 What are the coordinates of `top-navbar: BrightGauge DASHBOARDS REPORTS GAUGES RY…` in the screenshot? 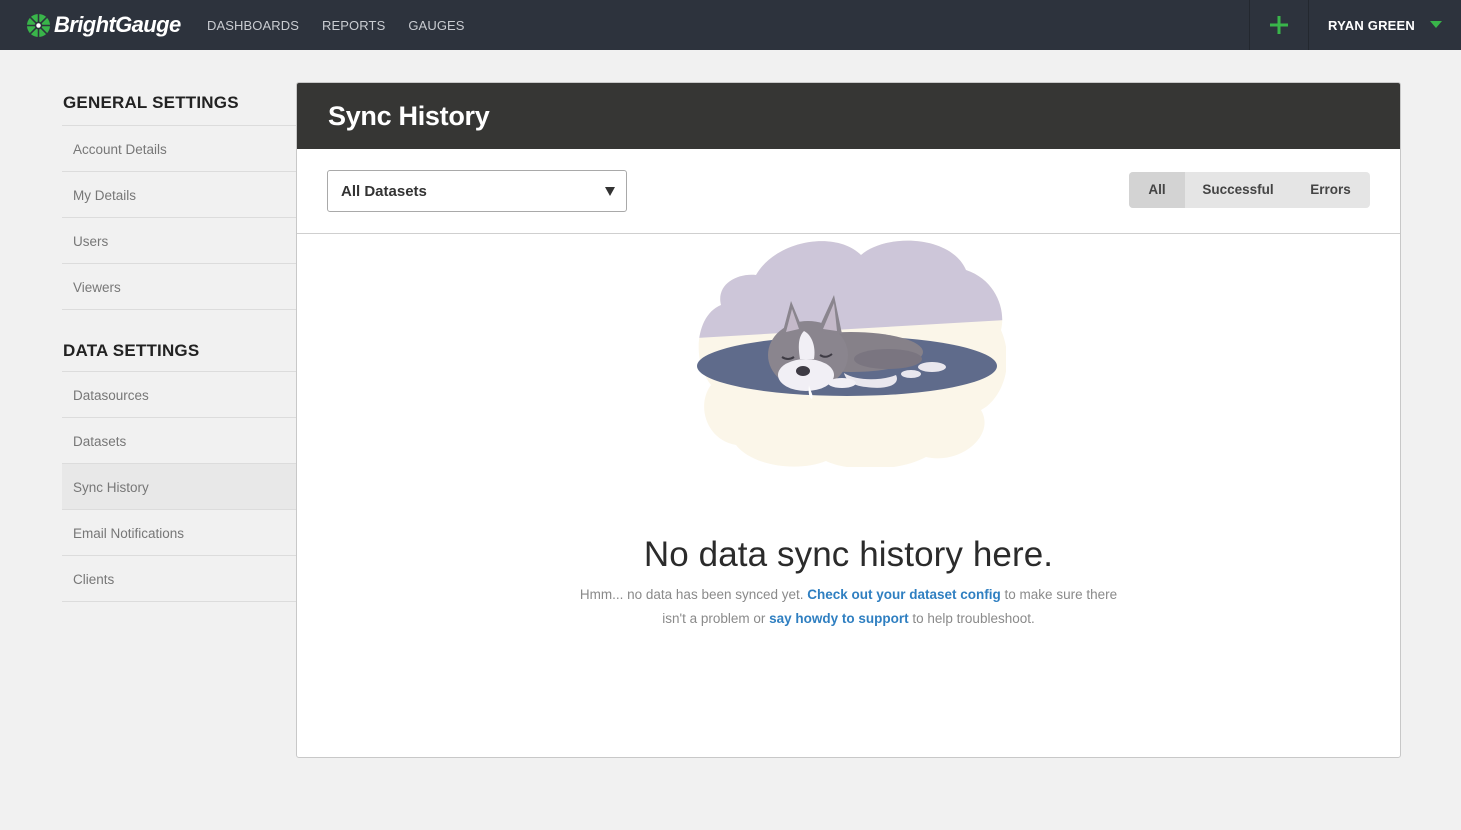 It's located at (730, 25).